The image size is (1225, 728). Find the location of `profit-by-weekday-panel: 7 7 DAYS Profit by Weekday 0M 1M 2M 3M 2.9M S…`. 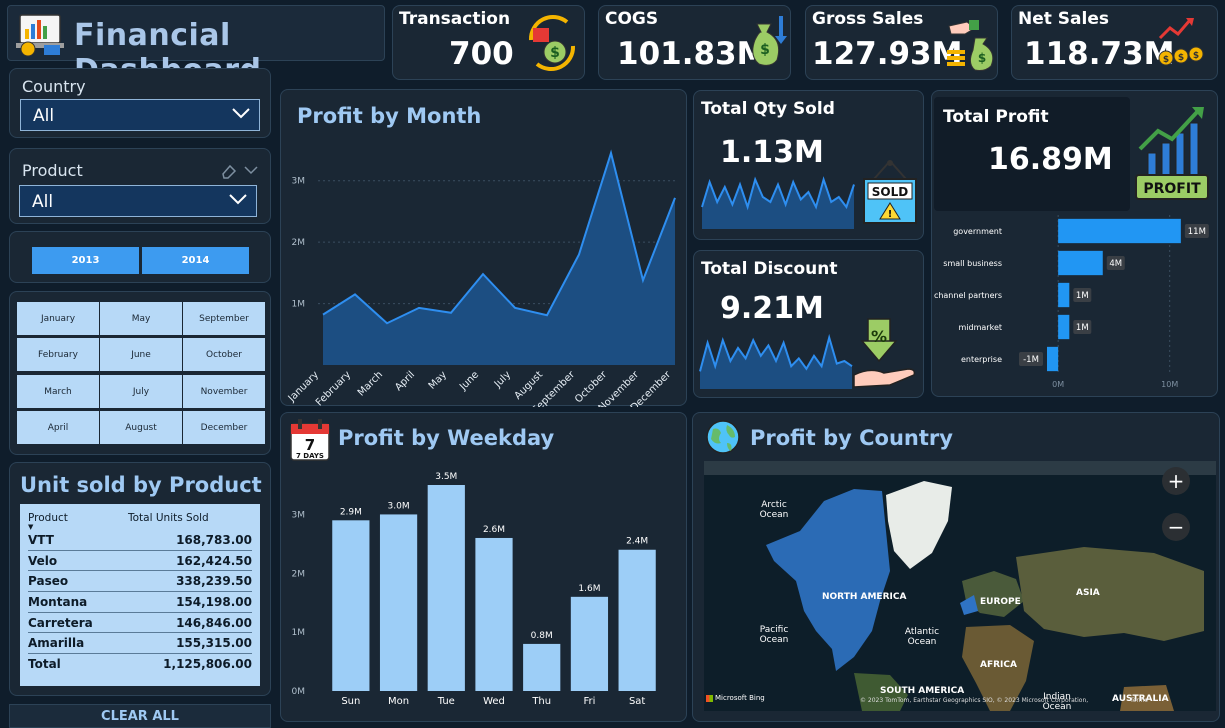

profit-by-weekday-panel: 7 7 DAYS Profit by Weekday 0M 1M 2M 3M 2.9M S… is located at coordinates (483, 567).